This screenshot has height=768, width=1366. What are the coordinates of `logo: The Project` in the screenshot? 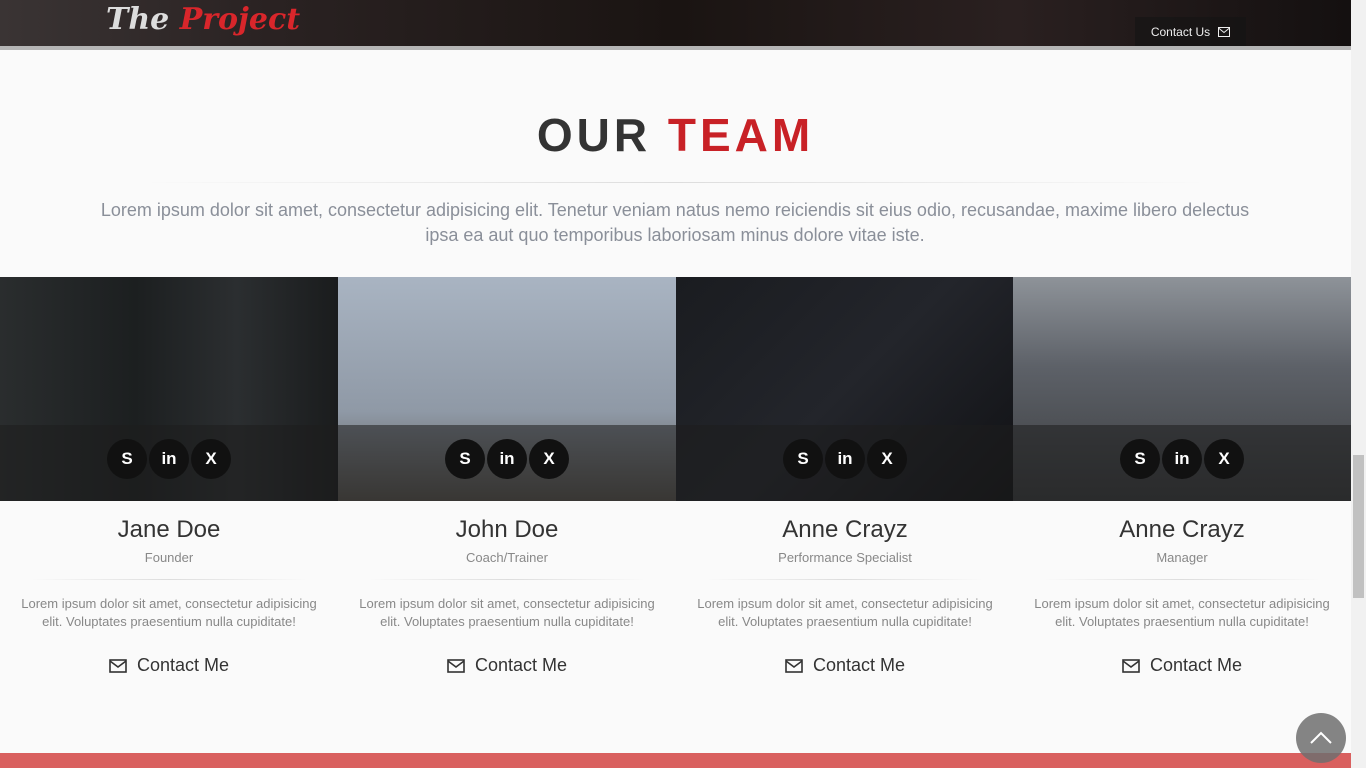 It's located at (203, 19).